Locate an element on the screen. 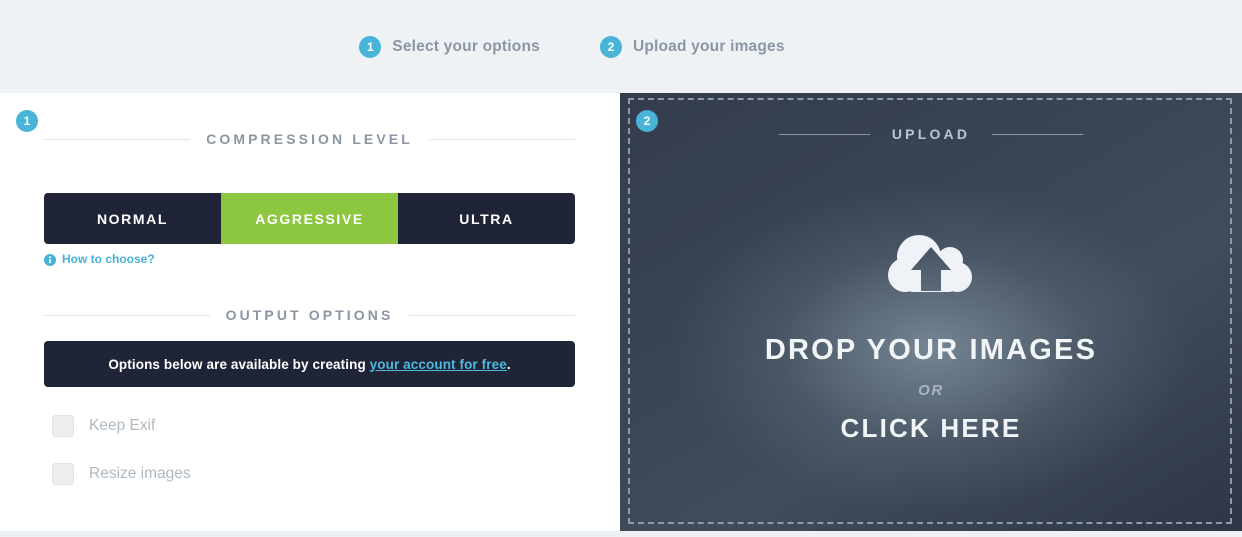 The image size is (1242, 537). how-to-choose-label: How to choose? is located at coordinates (108, 259).